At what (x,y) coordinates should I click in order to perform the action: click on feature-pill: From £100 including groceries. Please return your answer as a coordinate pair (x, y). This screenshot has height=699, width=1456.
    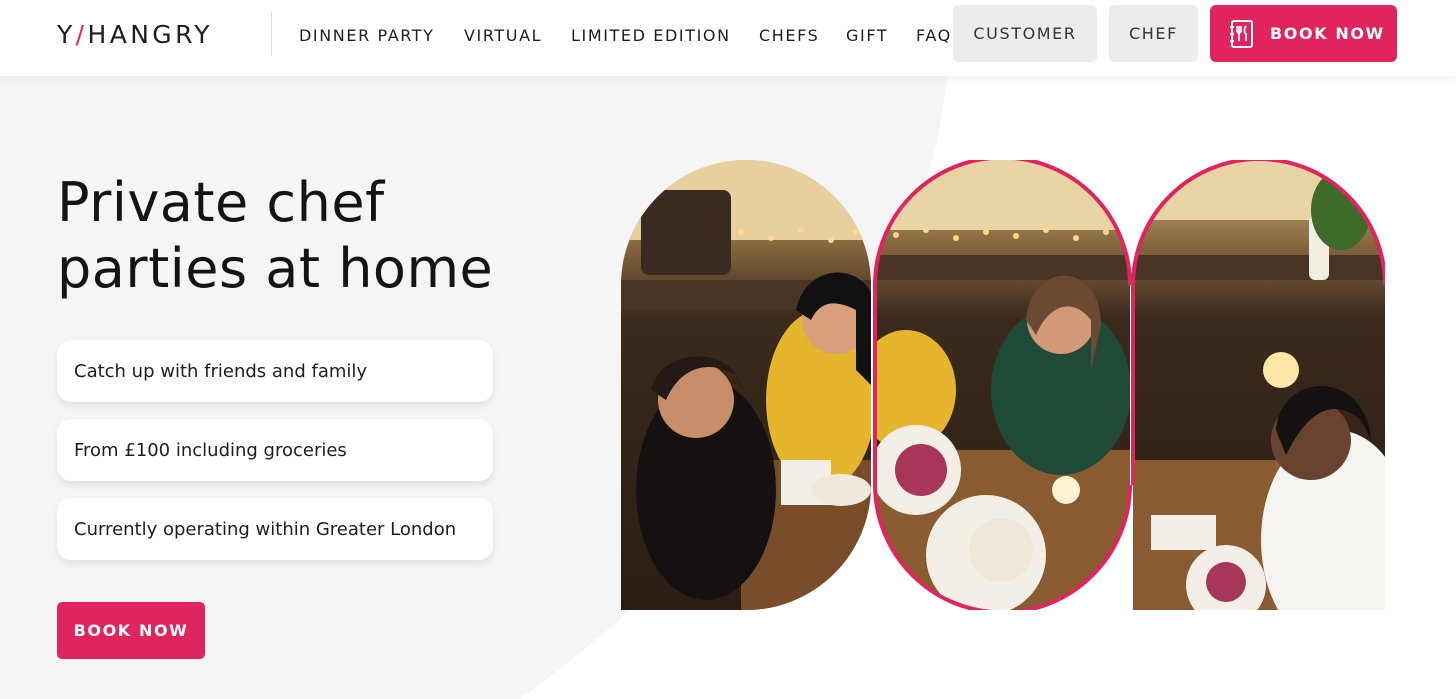
    Looking at the image, I should click on (275, 450).